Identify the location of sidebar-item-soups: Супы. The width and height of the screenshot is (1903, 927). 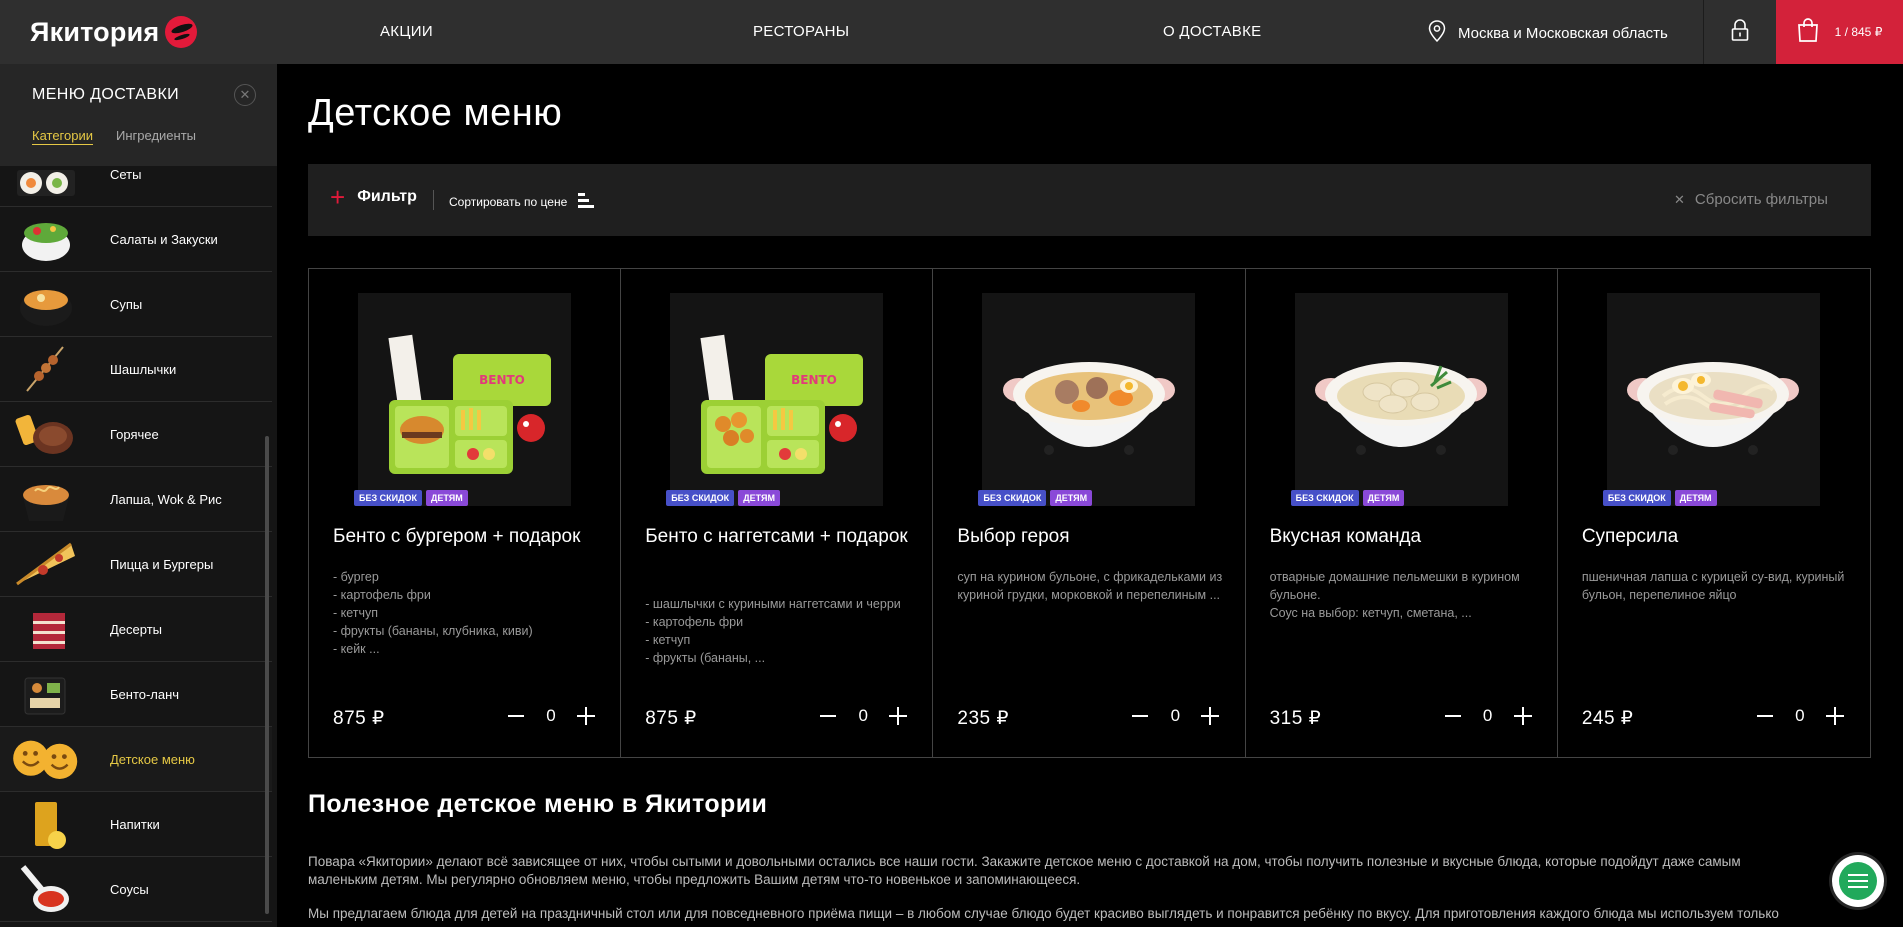
(136, 304).